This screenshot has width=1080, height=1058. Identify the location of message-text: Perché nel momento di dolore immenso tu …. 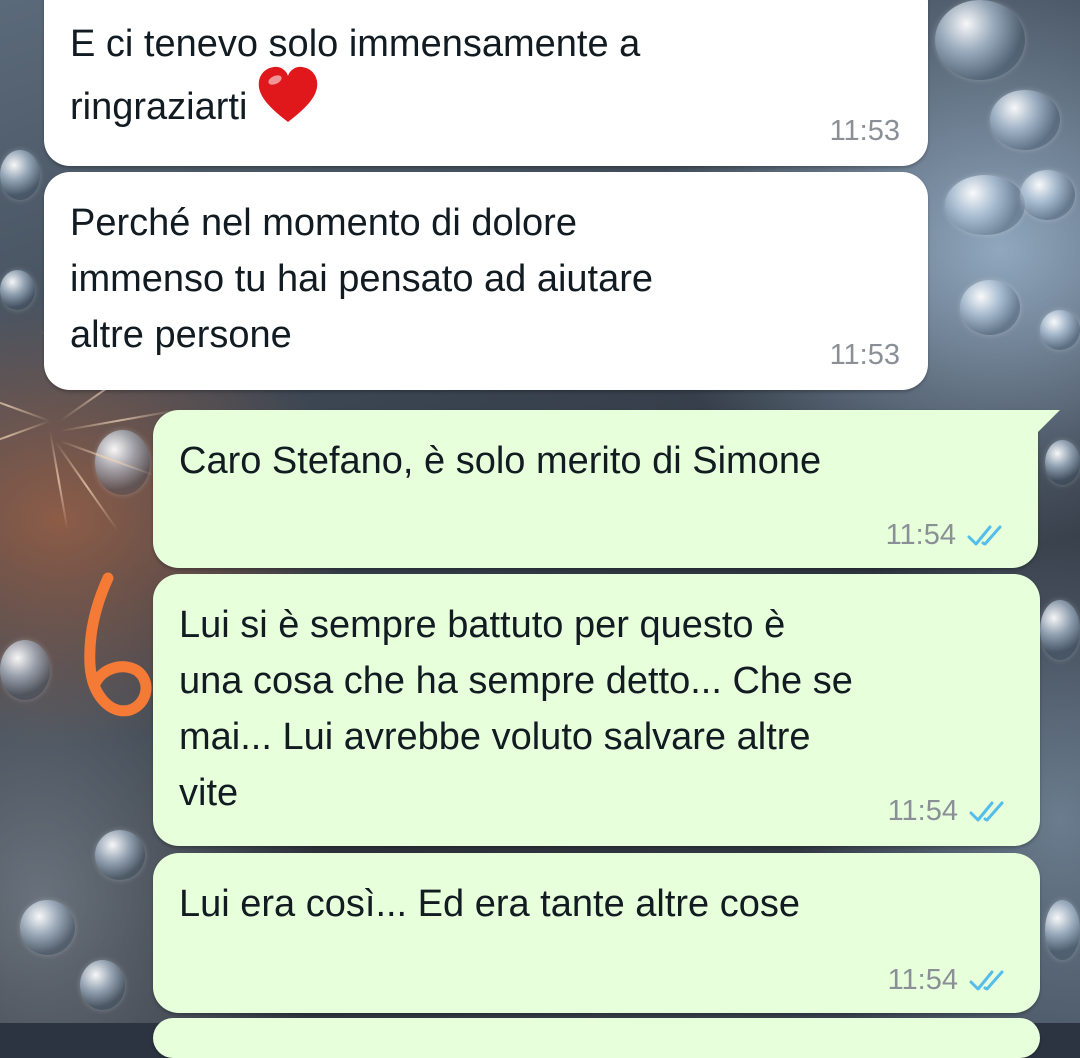
(362, 279).